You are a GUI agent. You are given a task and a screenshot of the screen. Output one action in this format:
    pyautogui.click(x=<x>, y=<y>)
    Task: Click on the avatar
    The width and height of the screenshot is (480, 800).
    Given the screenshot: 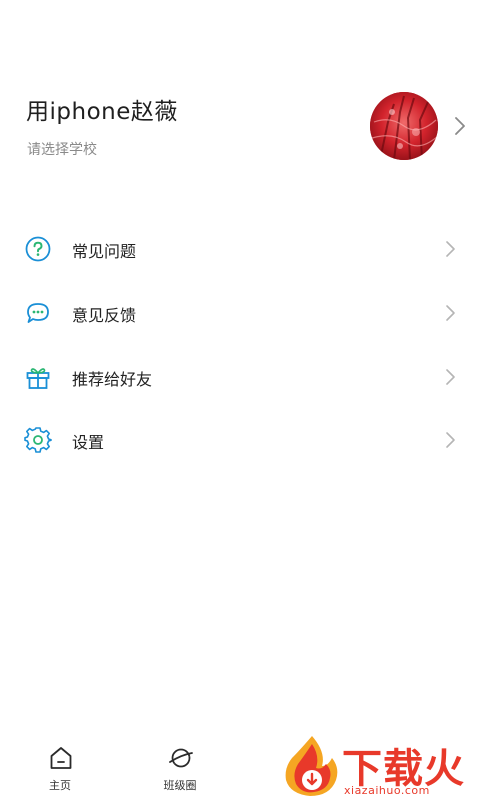 What is the action you would take?
    pyautogui.click(x=404, y=126)
    